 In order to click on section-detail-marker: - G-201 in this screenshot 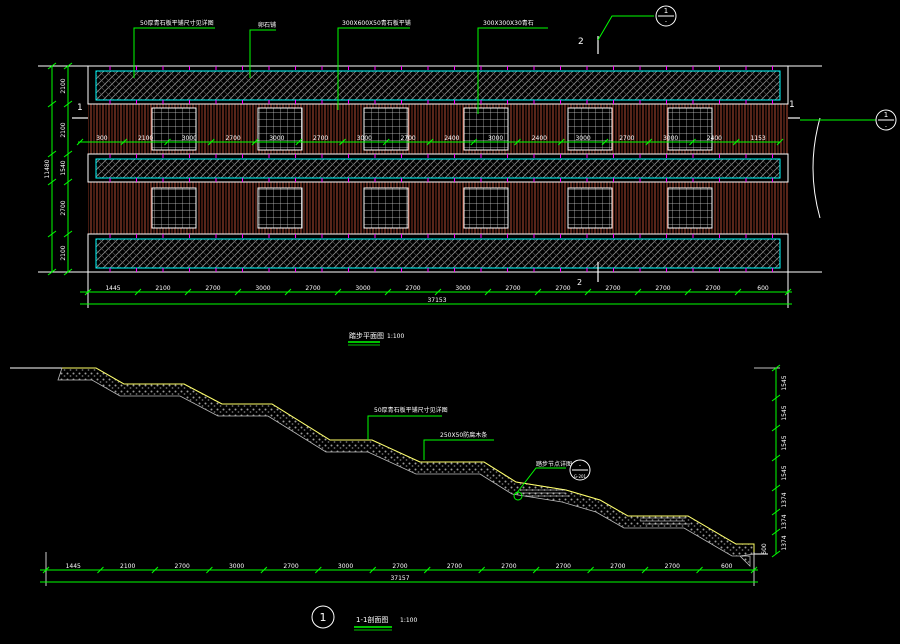, I will do `click(580, 470)`.